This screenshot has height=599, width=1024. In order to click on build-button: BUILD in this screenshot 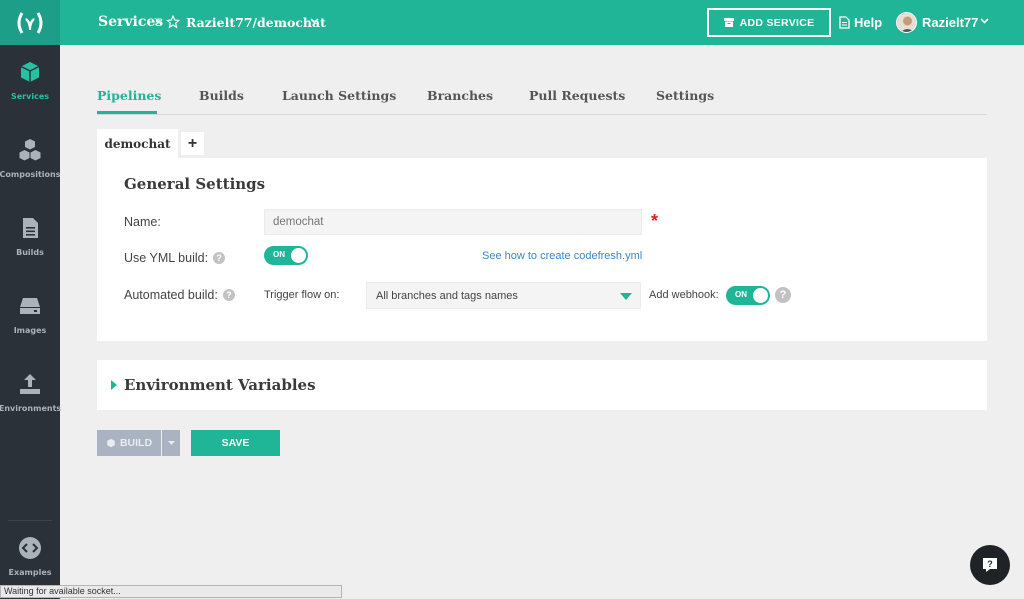, I will do `click(129, 443)`.